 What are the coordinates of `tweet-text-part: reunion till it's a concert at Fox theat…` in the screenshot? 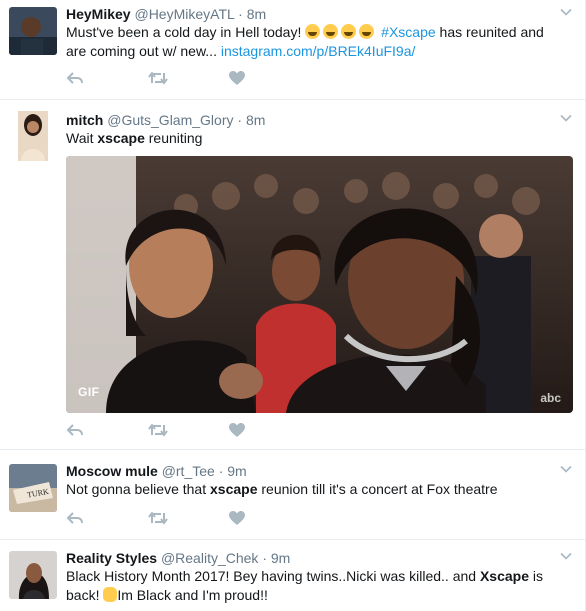 It's located at (377, 489).